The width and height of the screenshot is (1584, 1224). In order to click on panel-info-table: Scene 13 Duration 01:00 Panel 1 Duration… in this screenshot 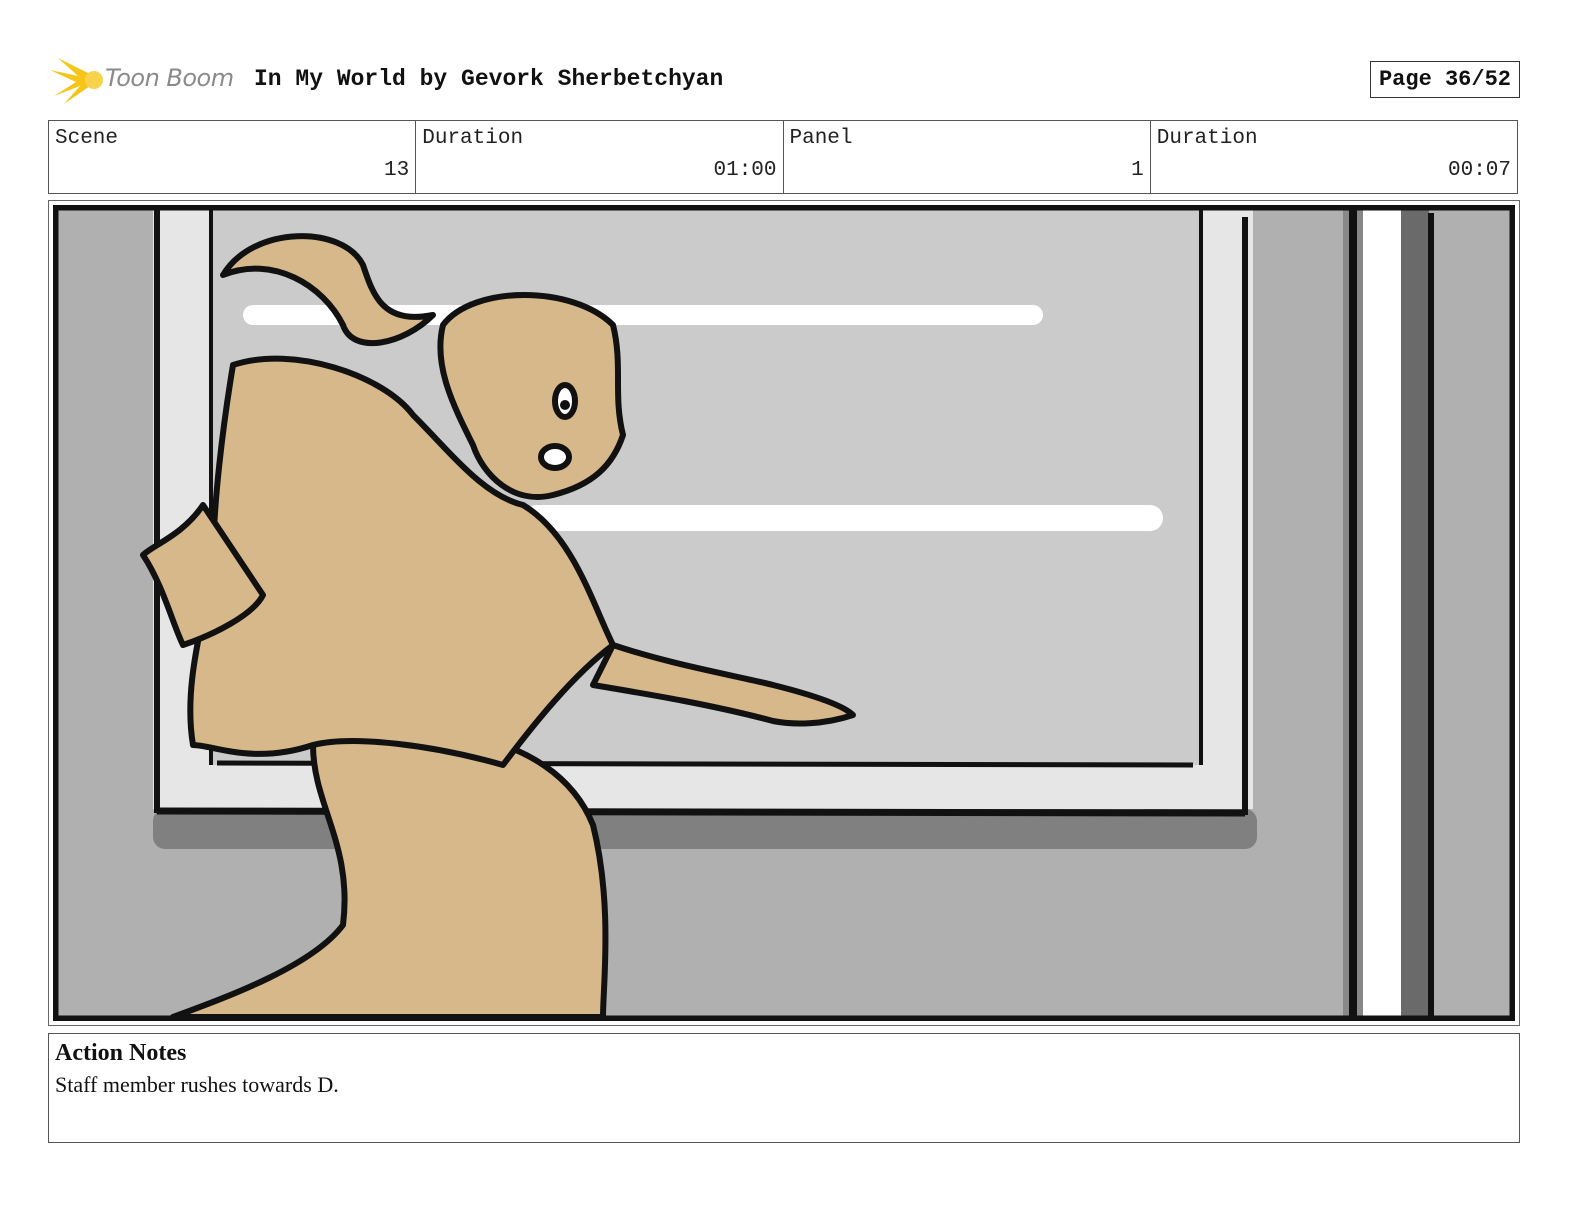, I will do `click(783, 157)`.